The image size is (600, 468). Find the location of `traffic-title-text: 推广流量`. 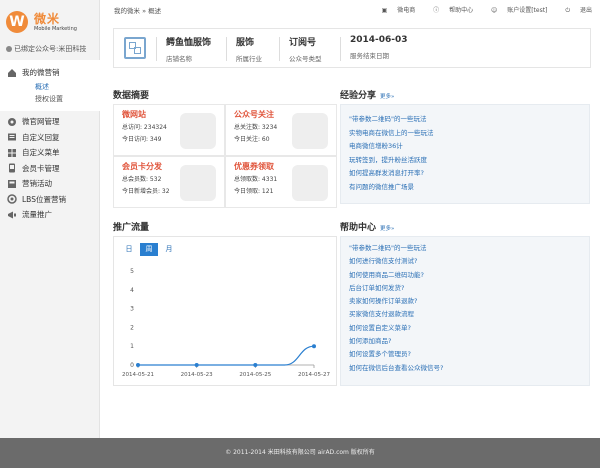

traffic-title-text: 推广流量 is located at coordinates (131, 228).